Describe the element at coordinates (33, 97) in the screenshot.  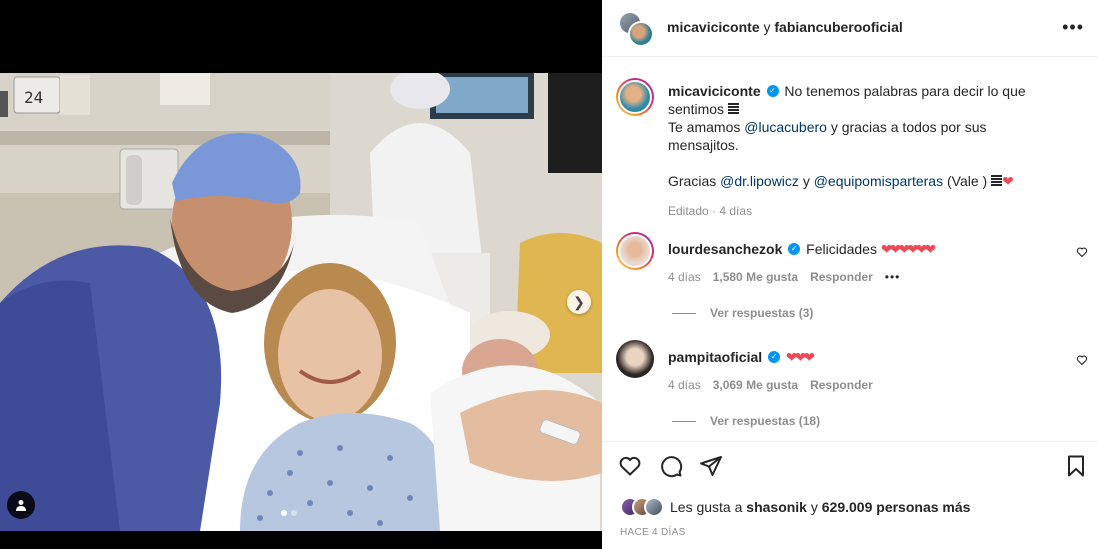
I see `monitor-reading: 24` at that location.